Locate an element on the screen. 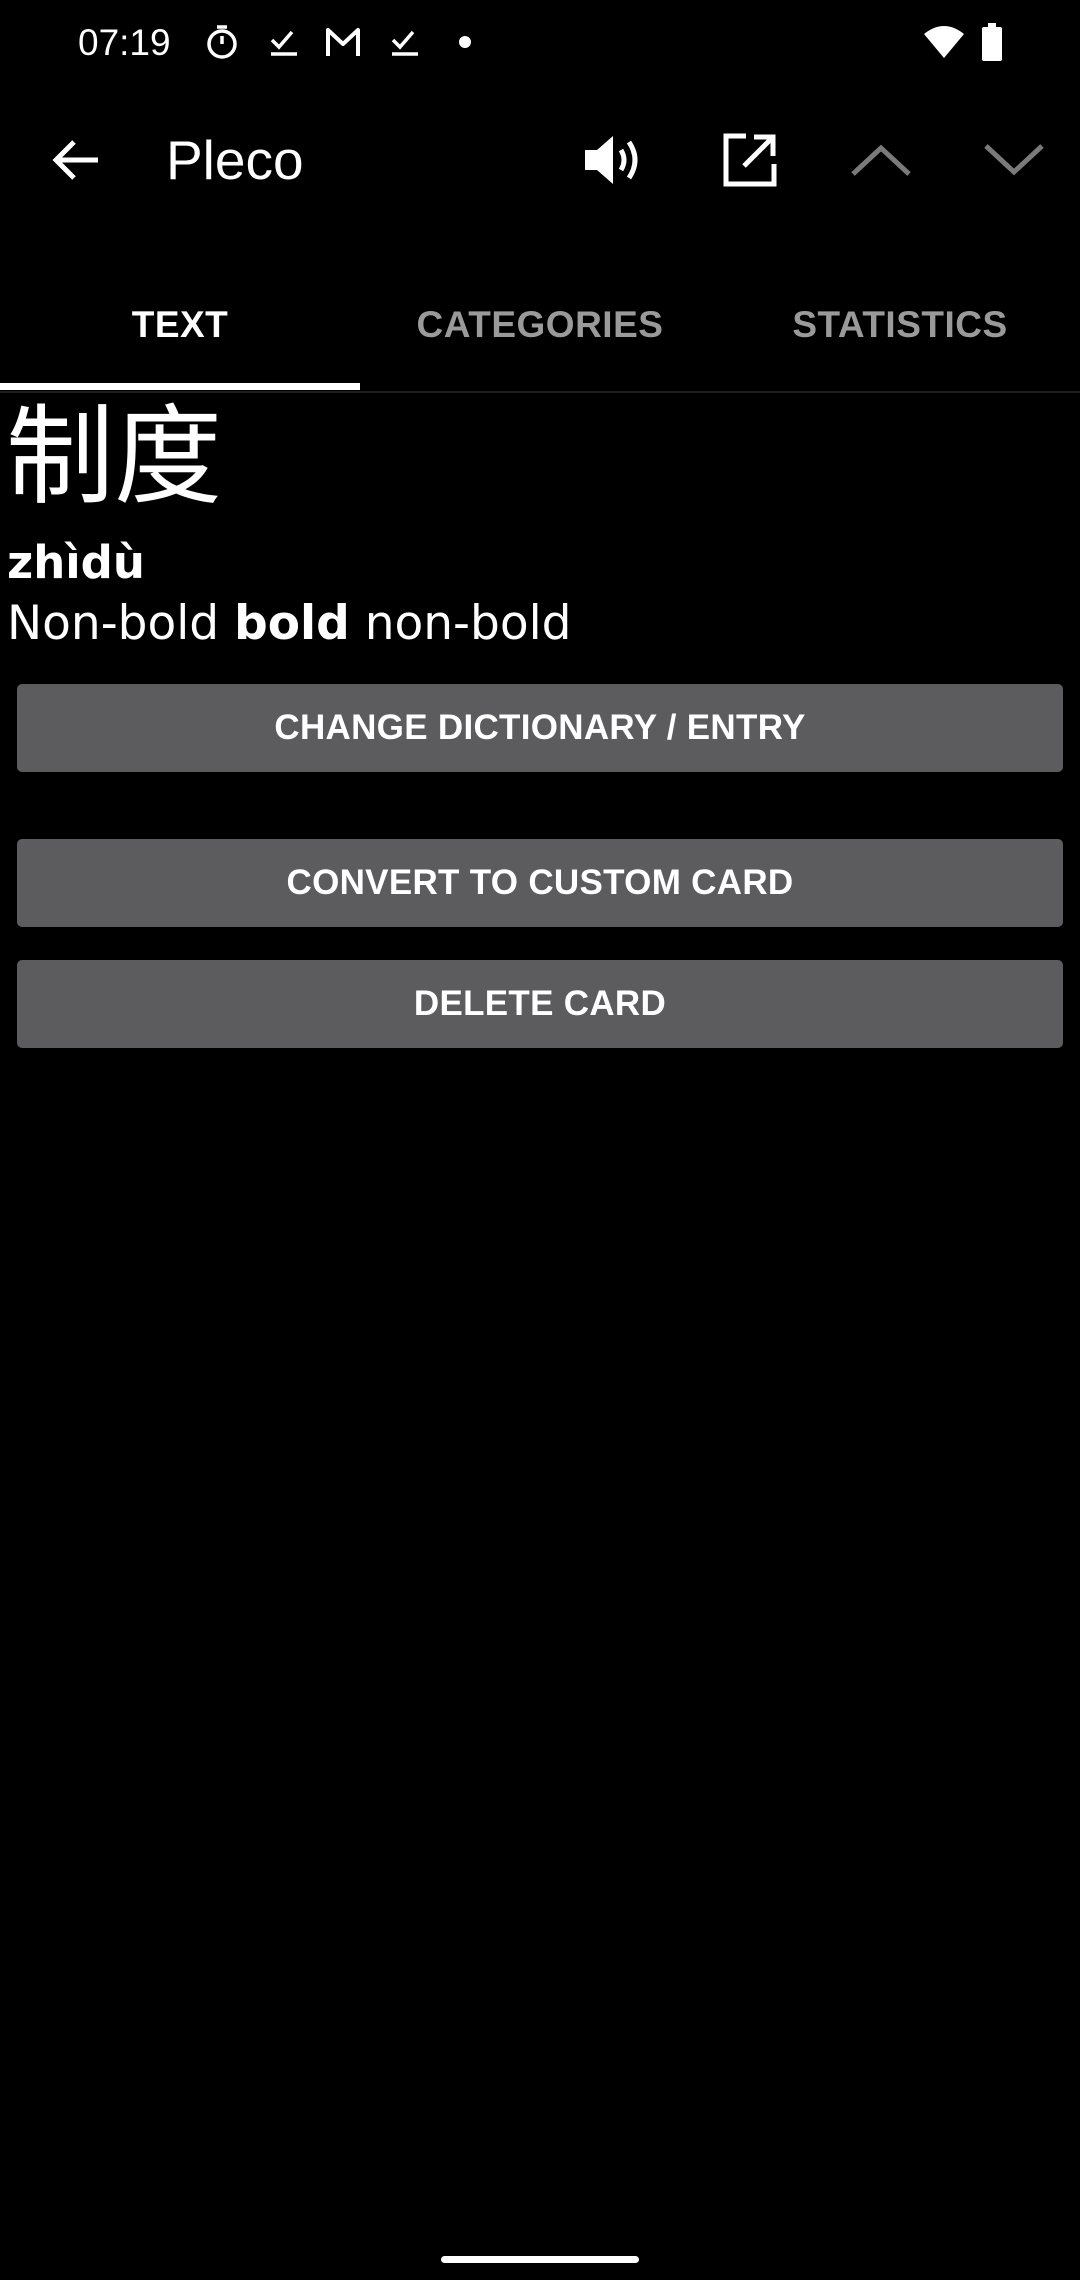 The height and width of the screenshot is (2280, 1080). wifi-icon is located at coordinates (944, 42).